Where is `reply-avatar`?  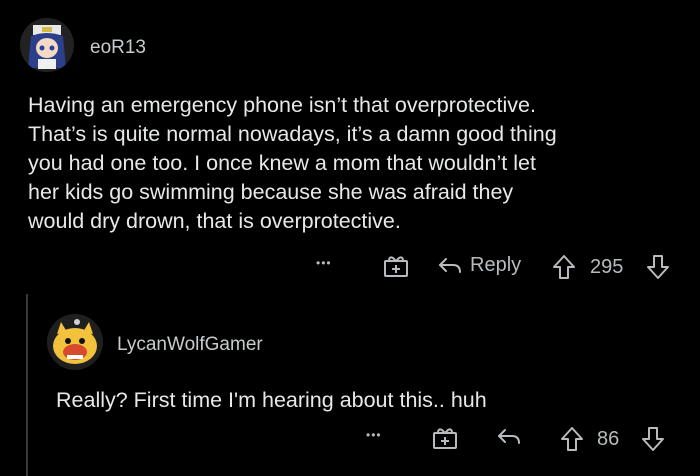
reply-avatar is located at coordinates (75, 342).